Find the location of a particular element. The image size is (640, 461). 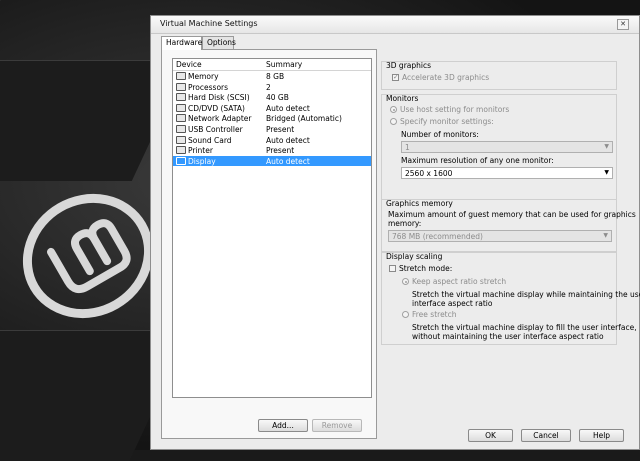

use-host-radio is located at coordinates (393, 109).